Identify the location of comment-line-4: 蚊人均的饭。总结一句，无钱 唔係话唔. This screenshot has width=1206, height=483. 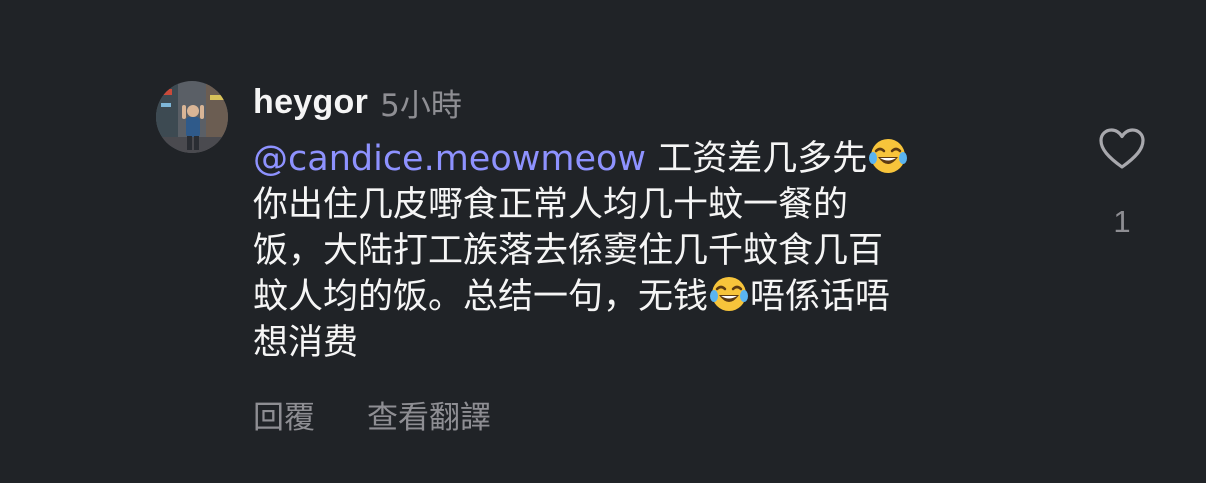
(638, 297).